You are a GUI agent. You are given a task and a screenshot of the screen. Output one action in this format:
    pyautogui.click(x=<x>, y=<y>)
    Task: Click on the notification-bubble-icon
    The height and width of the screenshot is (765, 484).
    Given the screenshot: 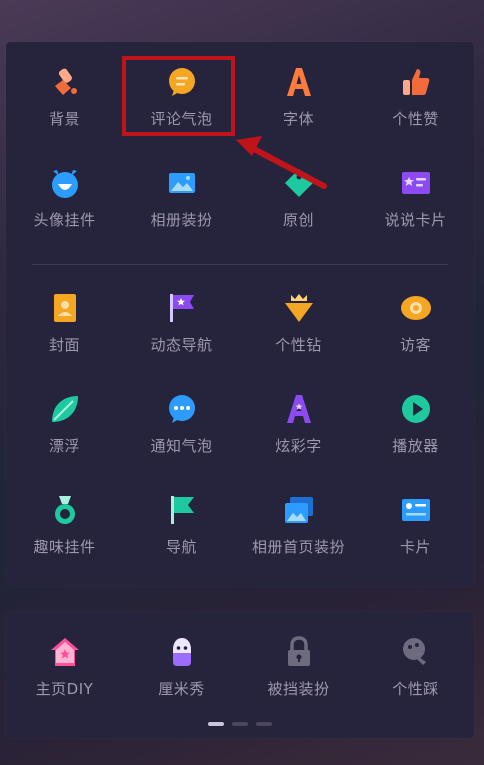 What is the action you would take?
    pyautogui.click(x=181, y=409)
    